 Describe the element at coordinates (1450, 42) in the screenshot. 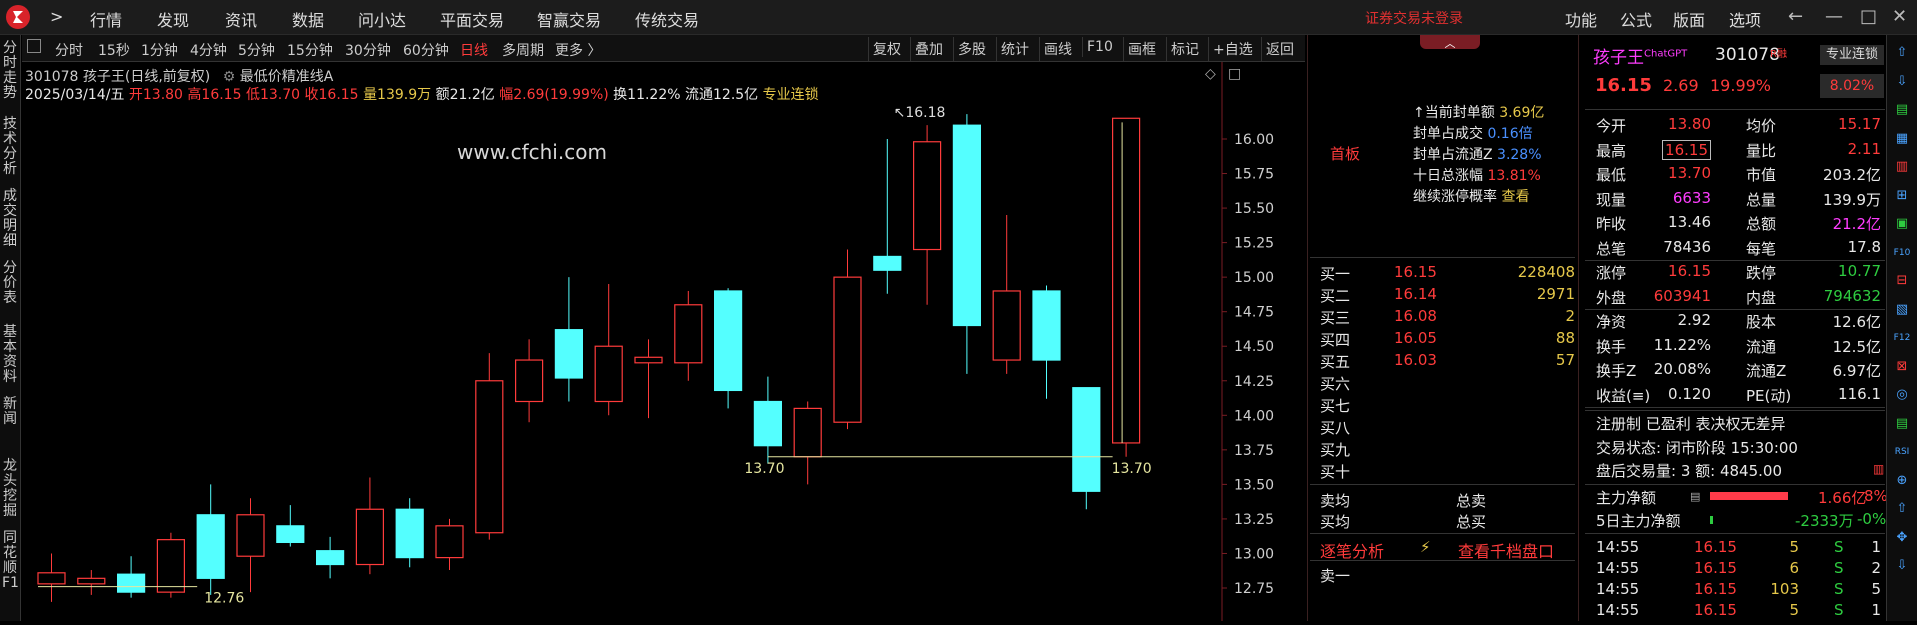

I see `collapse-up-icon: ︿` at that location.